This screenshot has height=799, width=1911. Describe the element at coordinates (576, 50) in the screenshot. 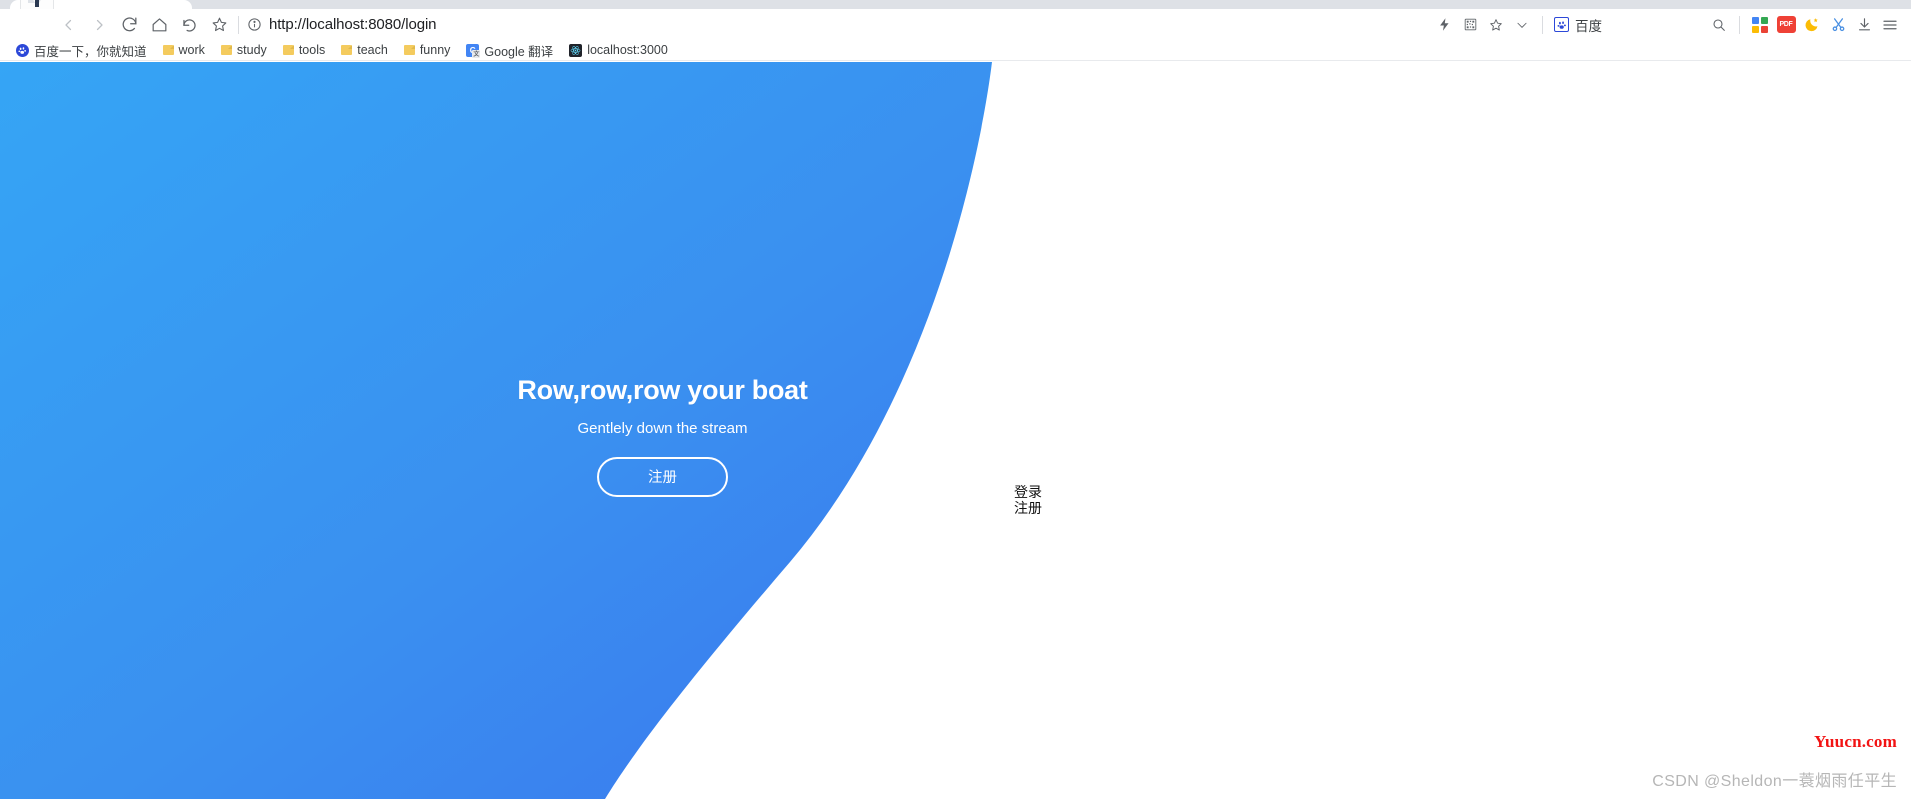

I see `react-icon` at that location.